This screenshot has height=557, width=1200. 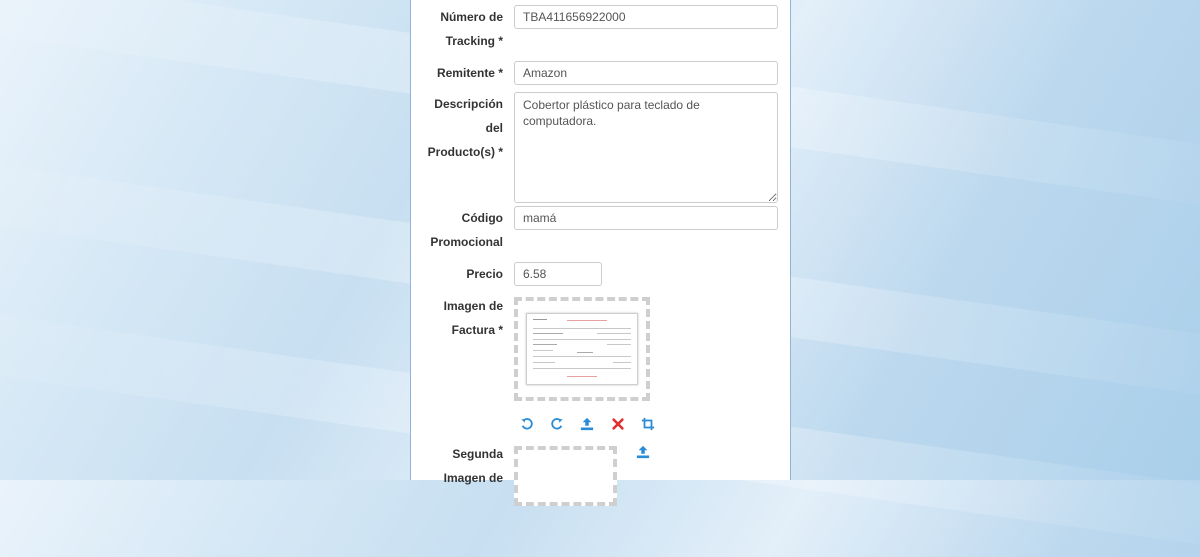 I want to click on remitente-input, so click(x=646, y=73).